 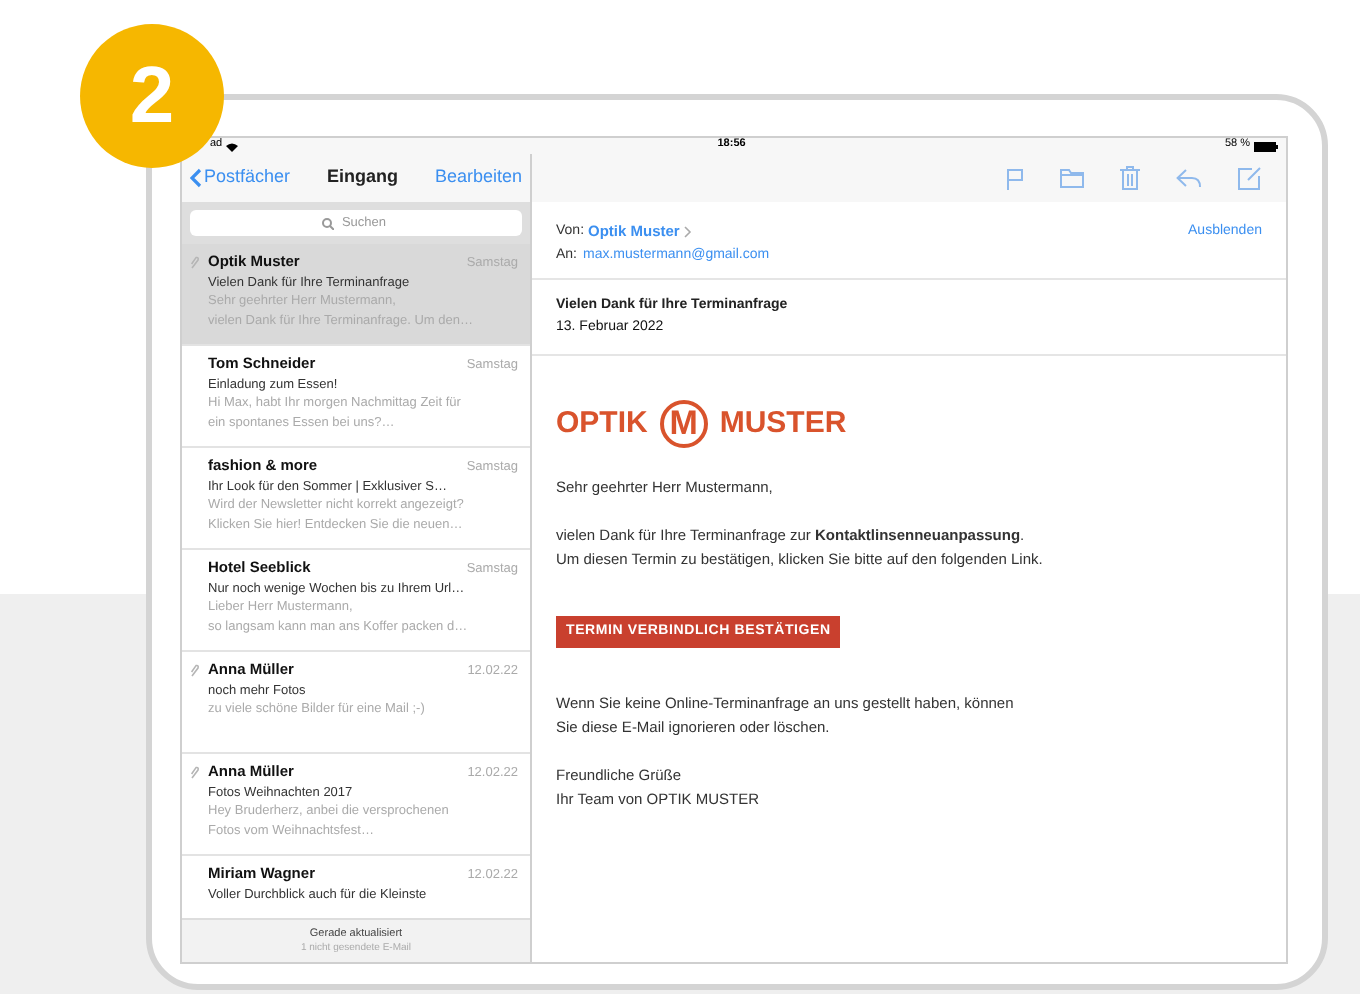 What do you see at coordinates (232, 146) in the screenshot?
I see `wifi-icon` at bounding box center [232, 146].